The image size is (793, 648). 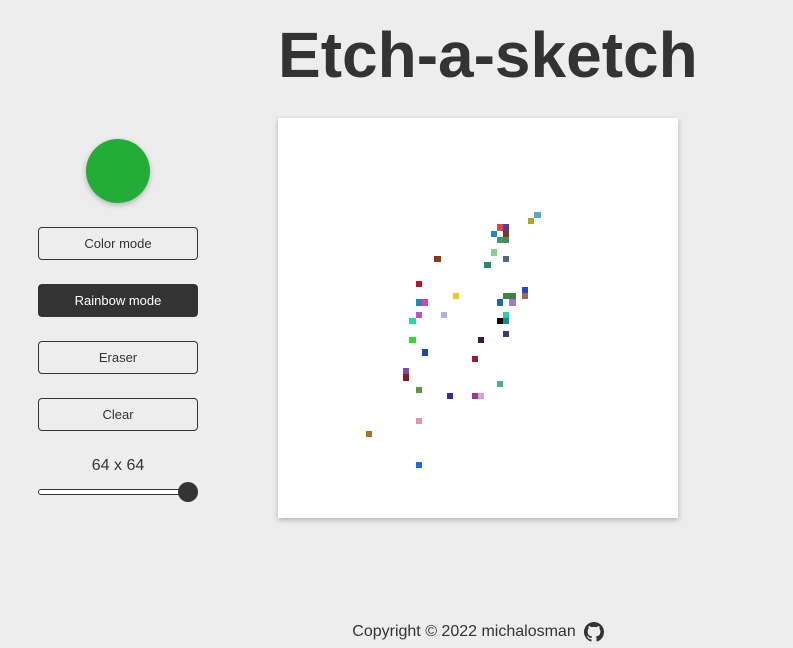 I want to click on color-mode-button: Color mode, so click(x=118, y=243).